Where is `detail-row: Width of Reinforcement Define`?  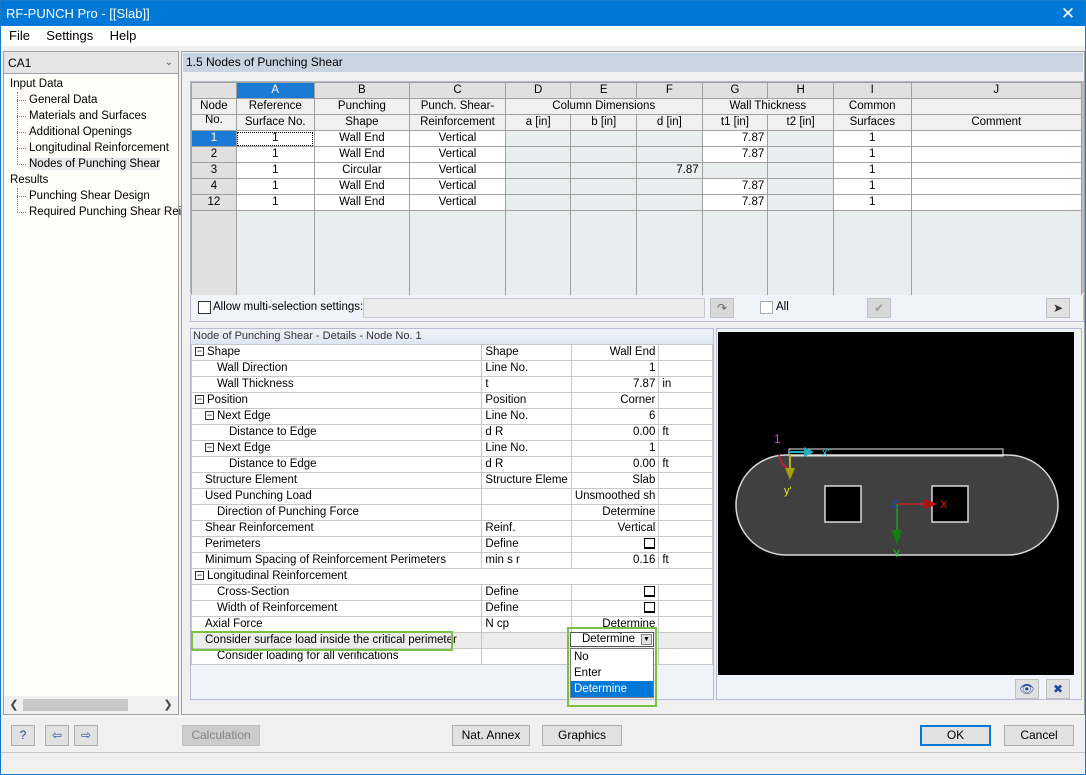
detail-row: Width of Reinforcement Define is located at coordinates (451, 608).